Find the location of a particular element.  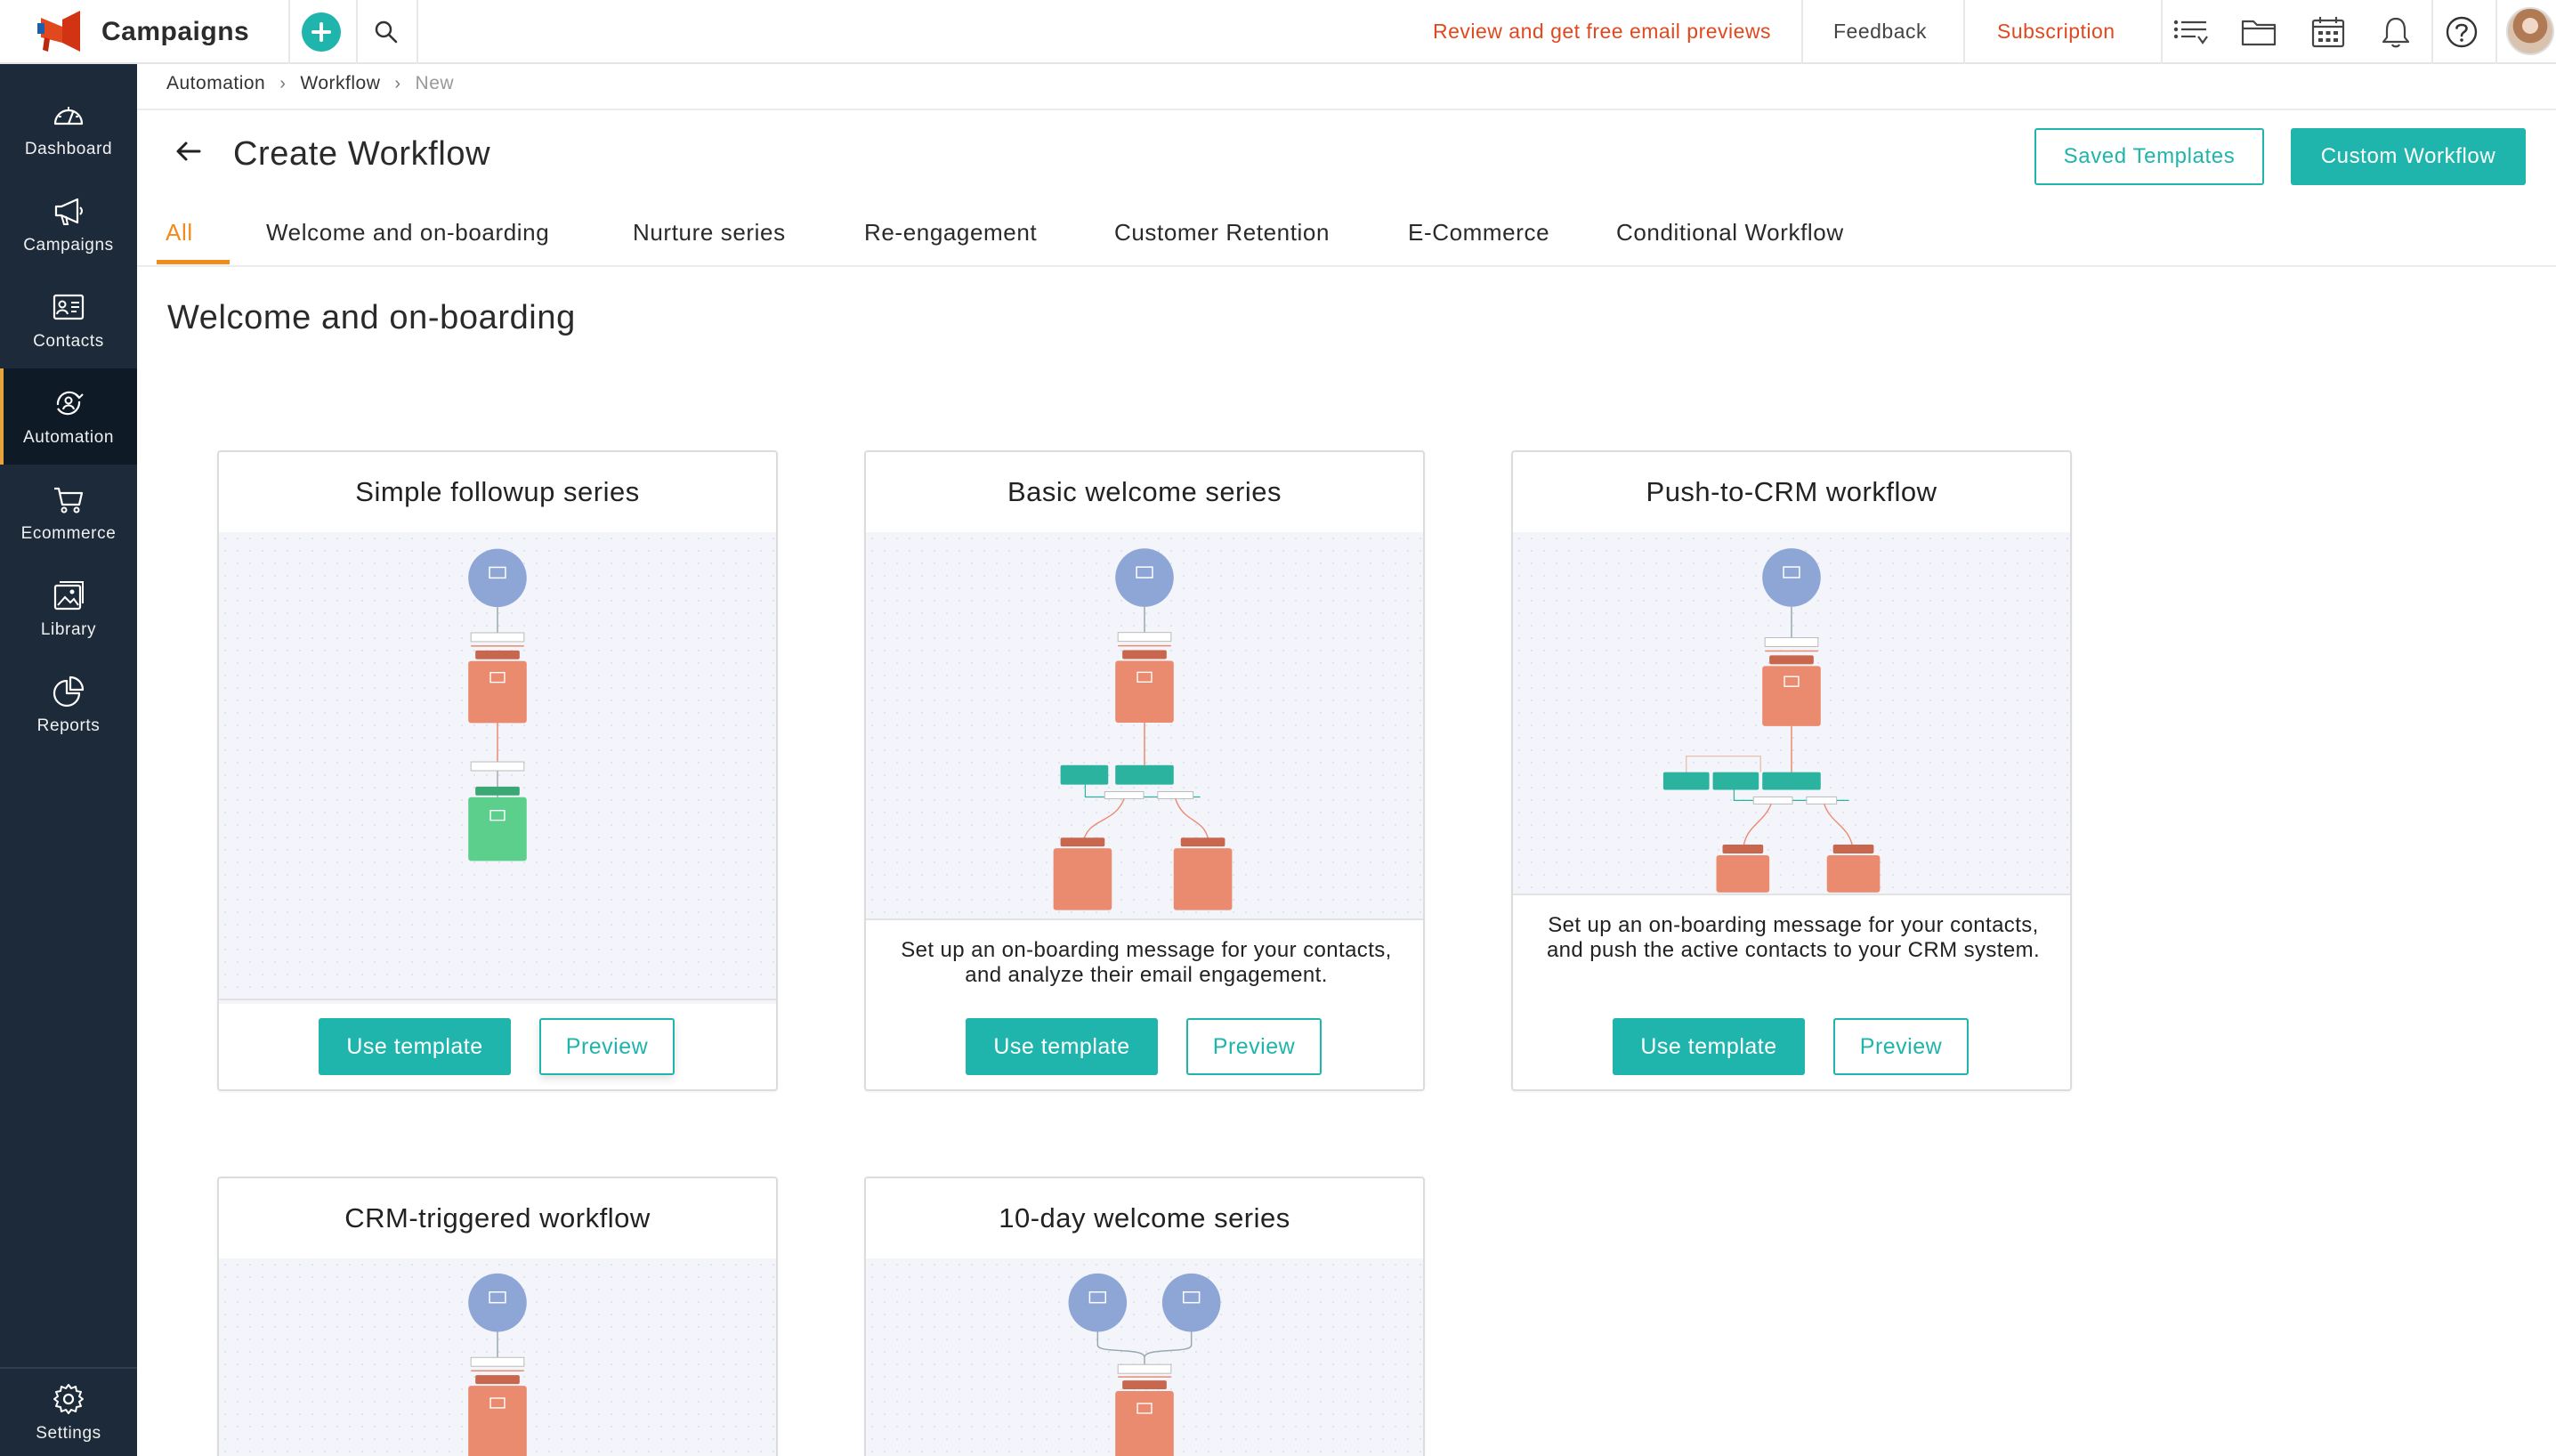

campaigns-logo-icon is located at coordinates (58, 31).